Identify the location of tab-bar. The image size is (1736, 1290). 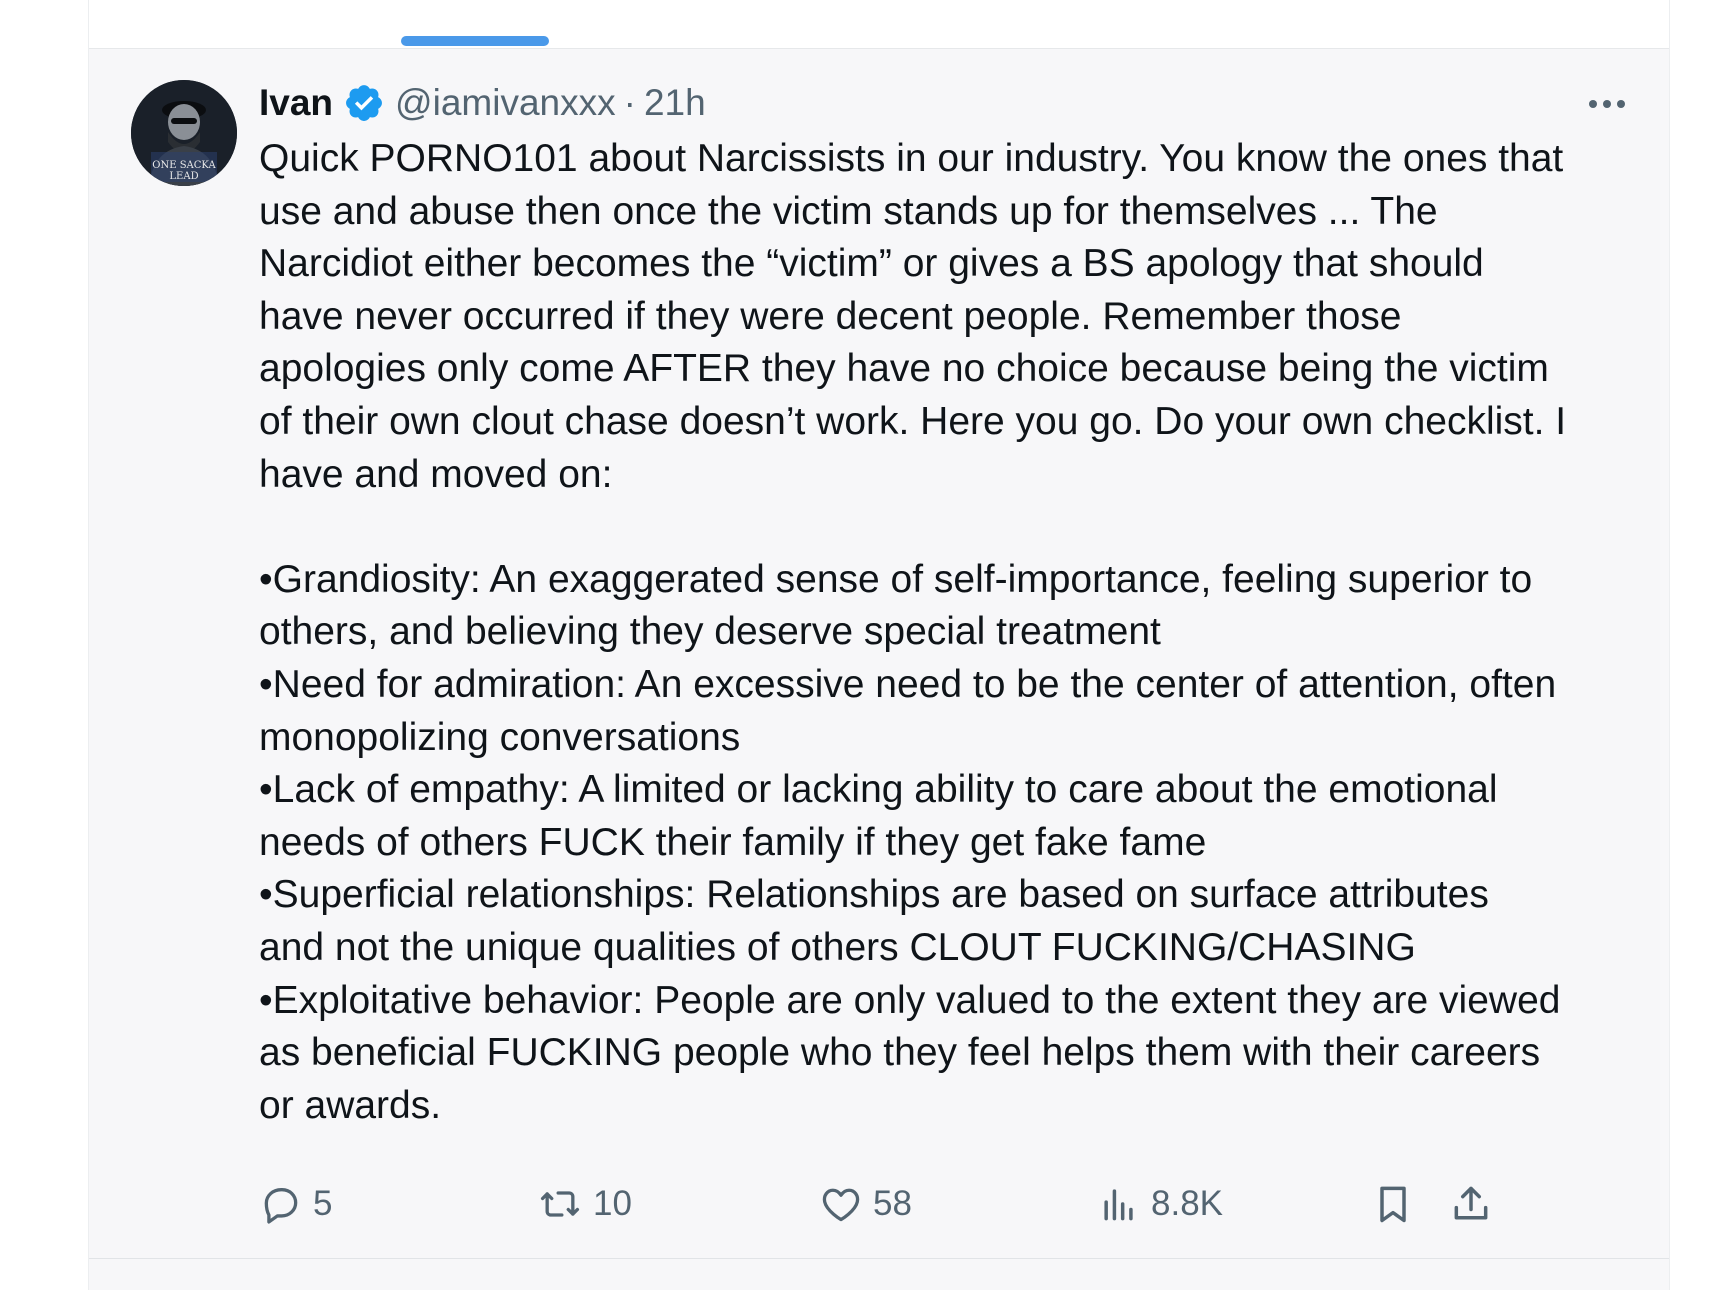
(879, 24).